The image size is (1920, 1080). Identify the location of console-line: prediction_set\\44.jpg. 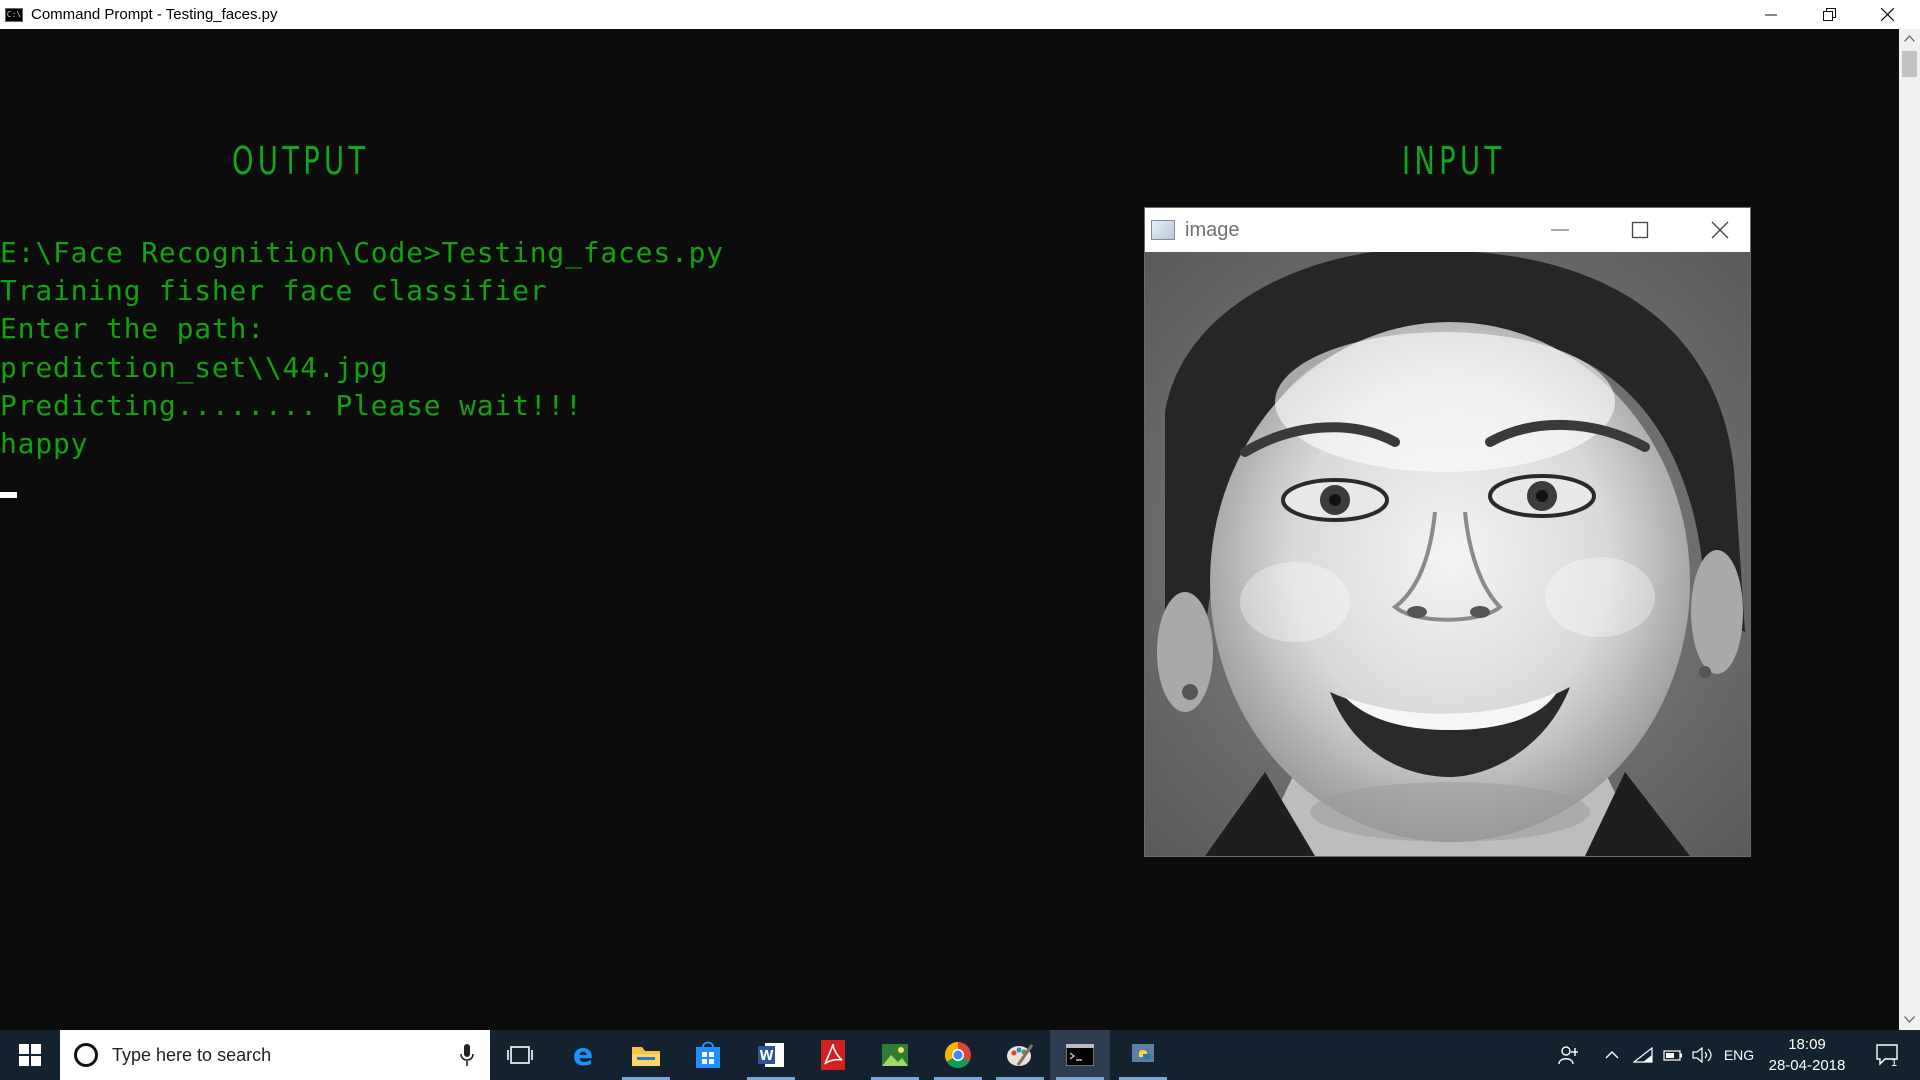
(194, 367).